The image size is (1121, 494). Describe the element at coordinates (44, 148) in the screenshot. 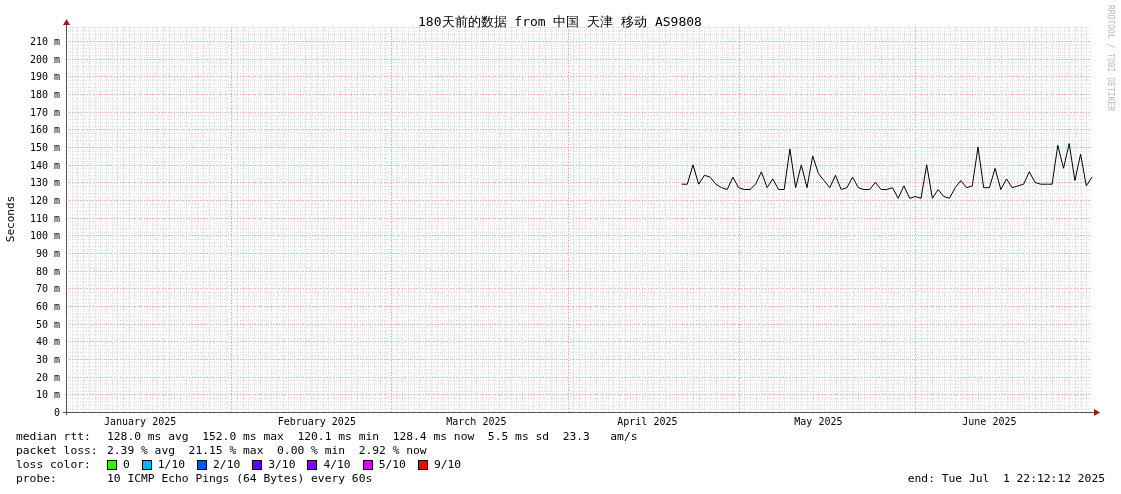

I see `tick-label: 150 m` at that location.